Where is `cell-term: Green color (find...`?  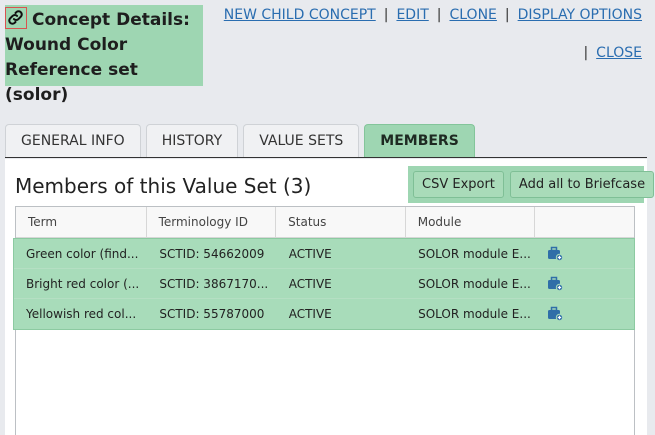 cell-term: Green color (find... is located at coordinates (82, 254).